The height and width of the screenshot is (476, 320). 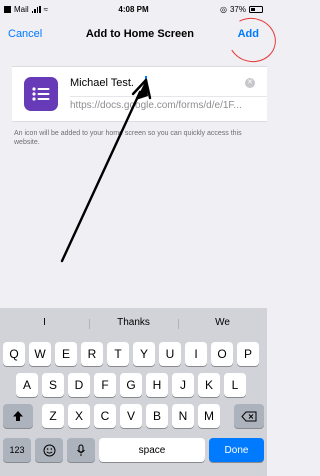 I want to click on navigation-bar: Cancel Add to Home Screen Add, so click(x=133, y=34).